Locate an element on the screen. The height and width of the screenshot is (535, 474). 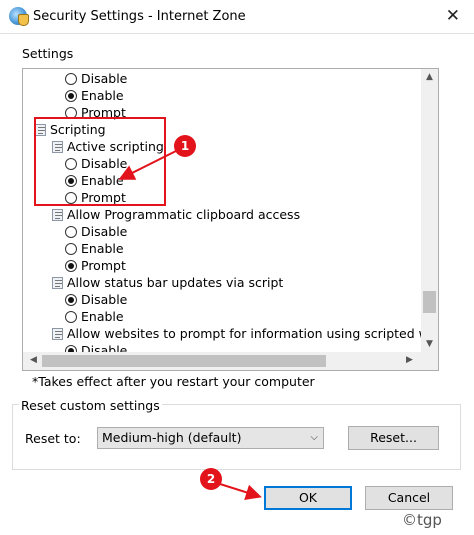
step-1-badge: 1 is located at coordinates (185, 146).